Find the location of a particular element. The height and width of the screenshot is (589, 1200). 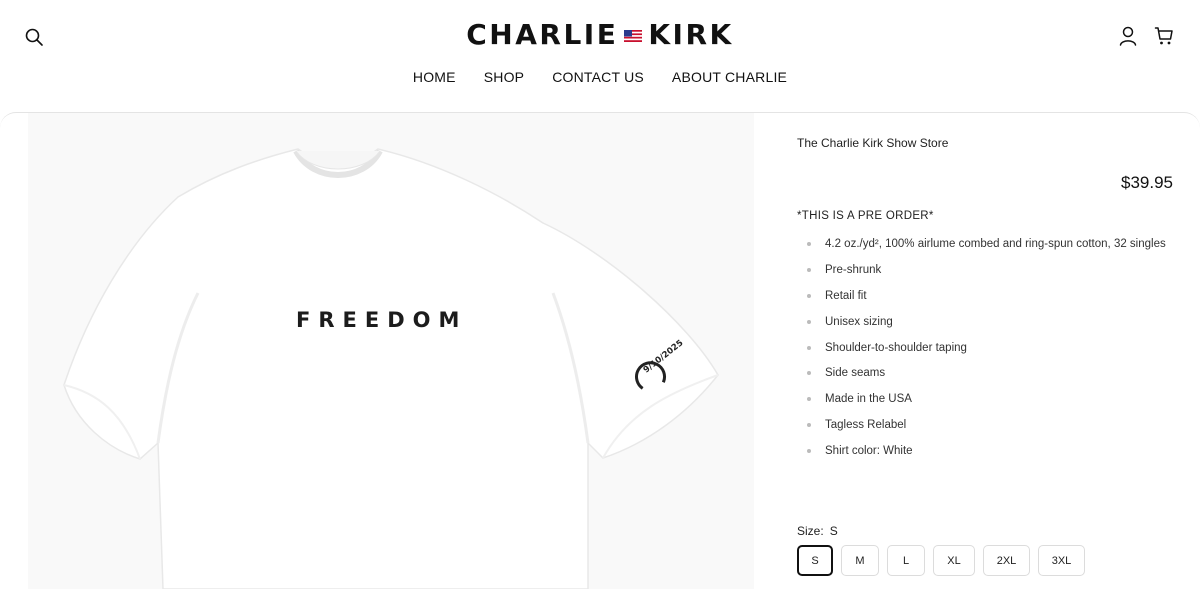

cart-icon is located at coordinates (1163, 36).